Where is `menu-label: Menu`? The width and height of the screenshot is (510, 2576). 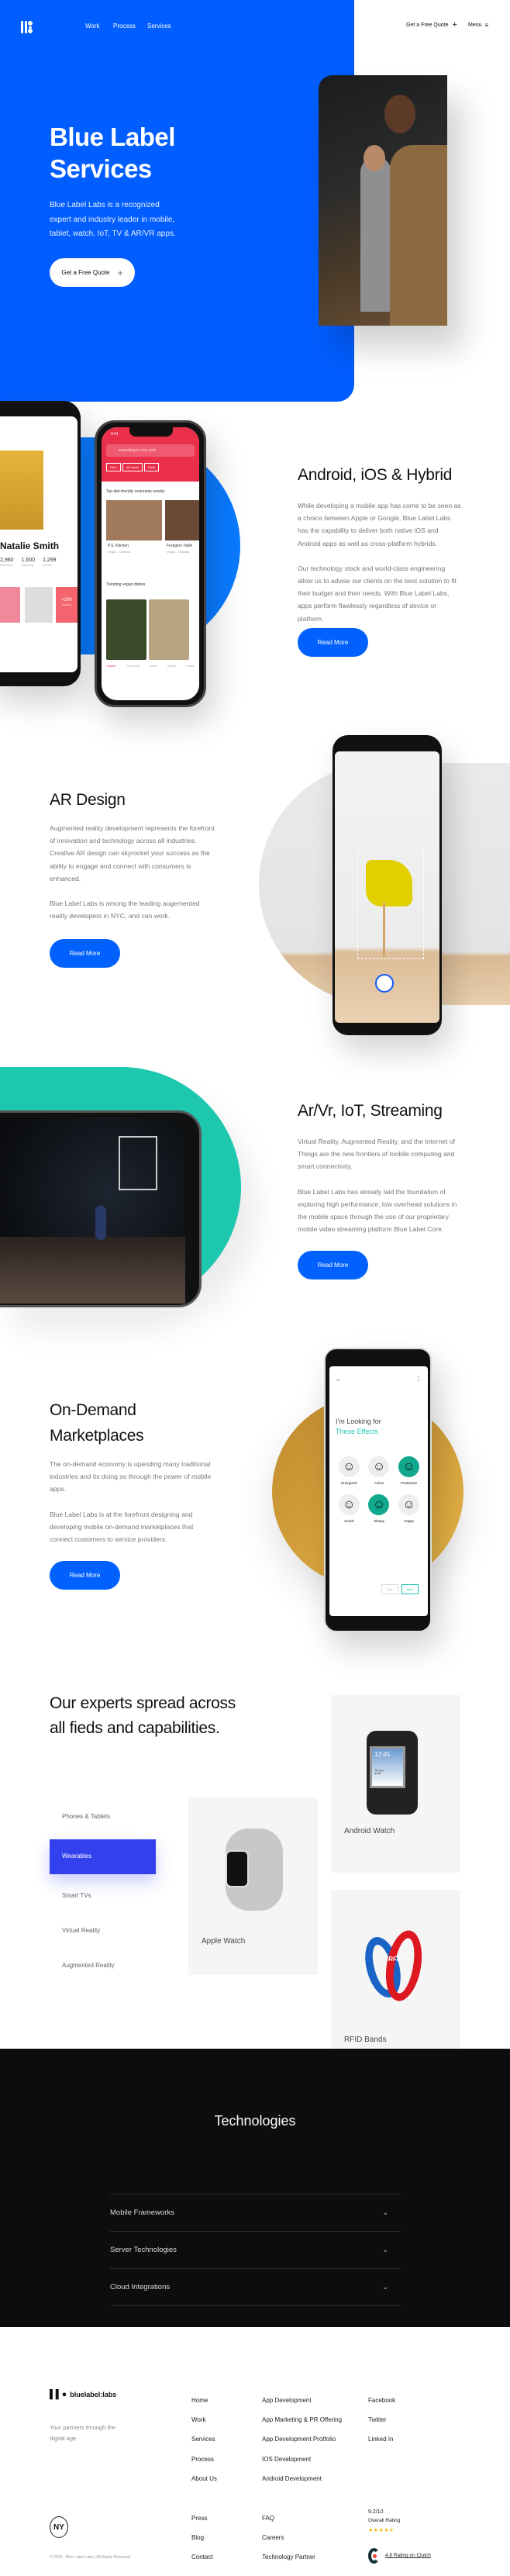
menu-label: Menu is located at coordinates (475, 25).